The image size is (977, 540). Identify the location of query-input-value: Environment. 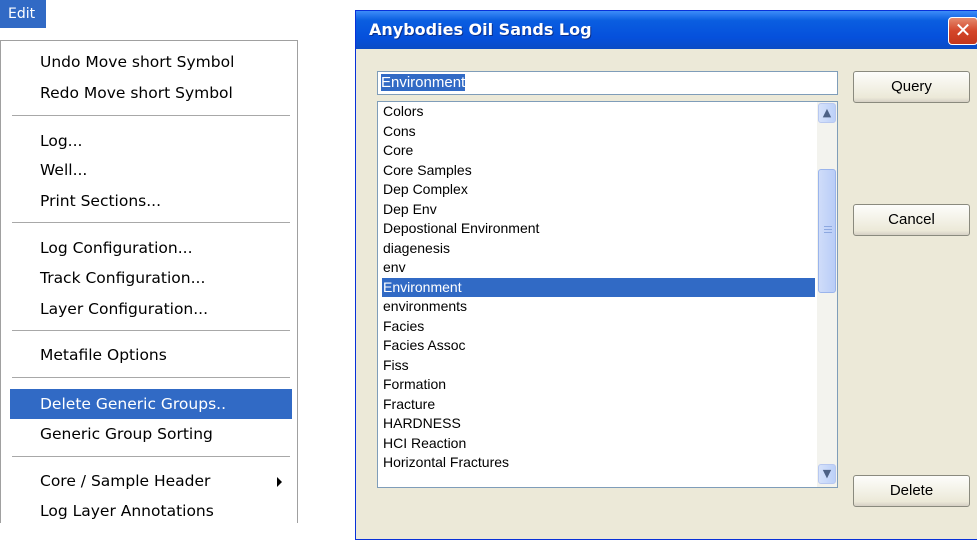
(423, 82).